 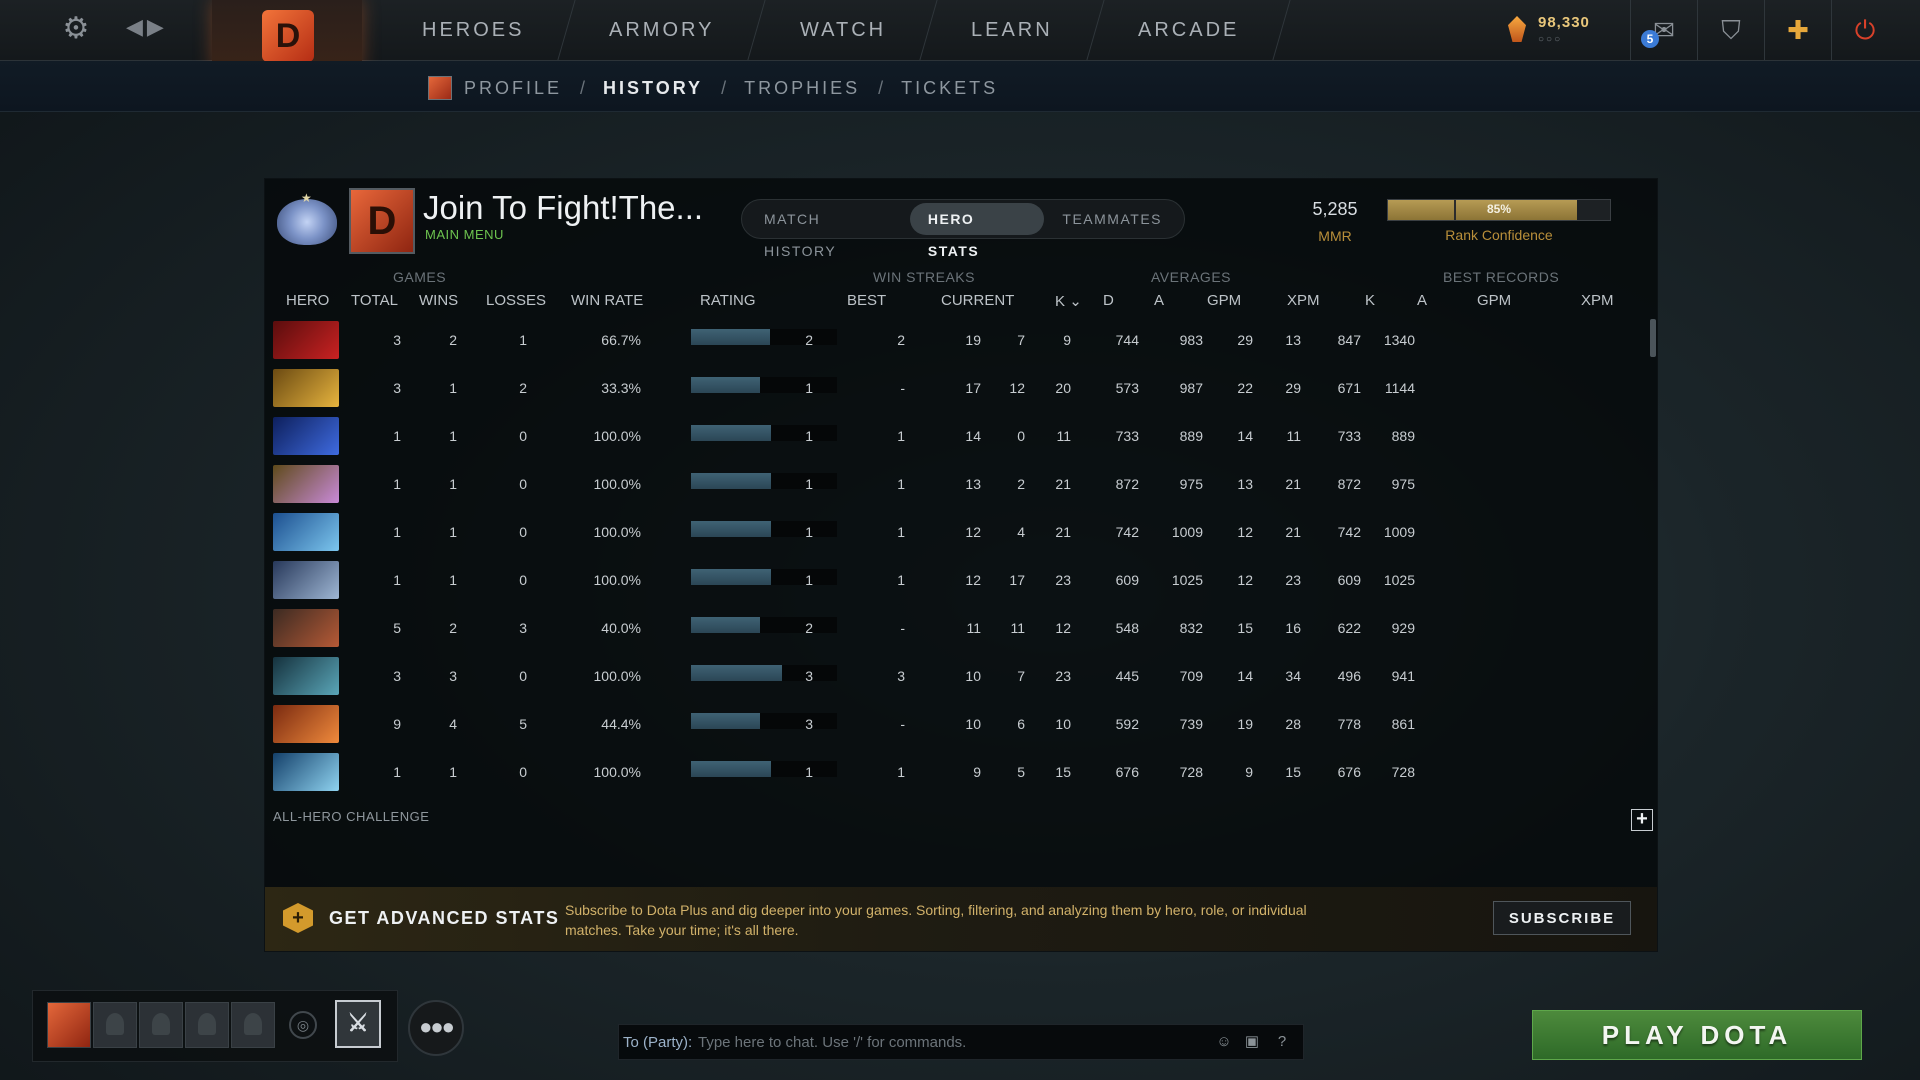 What do you see at coordinates (351, 816) in the screenshot?
I see `all-hero-challenge-link: ALL-HERO CHALLENGE` at bounding box center [351, 816].